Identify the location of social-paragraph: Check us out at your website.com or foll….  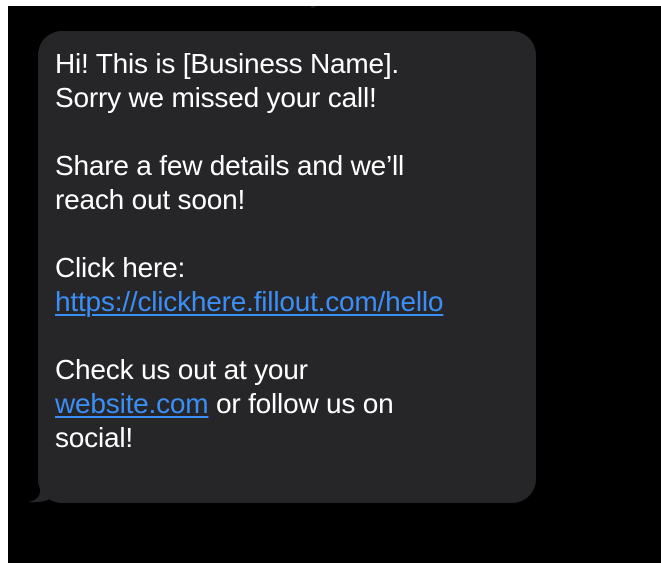
(290, 404).